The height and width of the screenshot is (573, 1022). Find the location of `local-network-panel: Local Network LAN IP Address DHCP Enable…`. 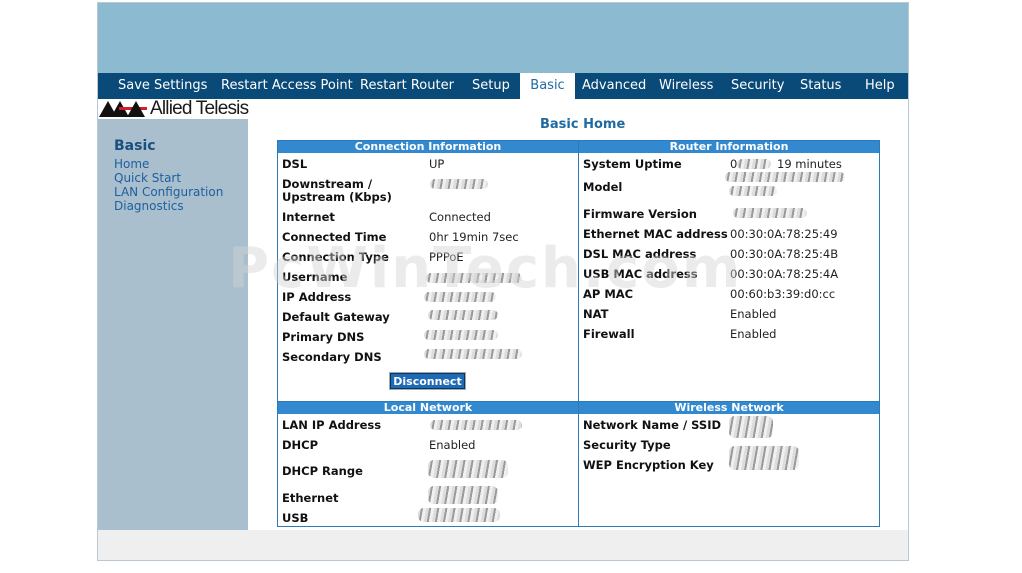

local-network-panel: Local Network LAN IP Address DHCP Enable… is located at coordinates (428, 464).